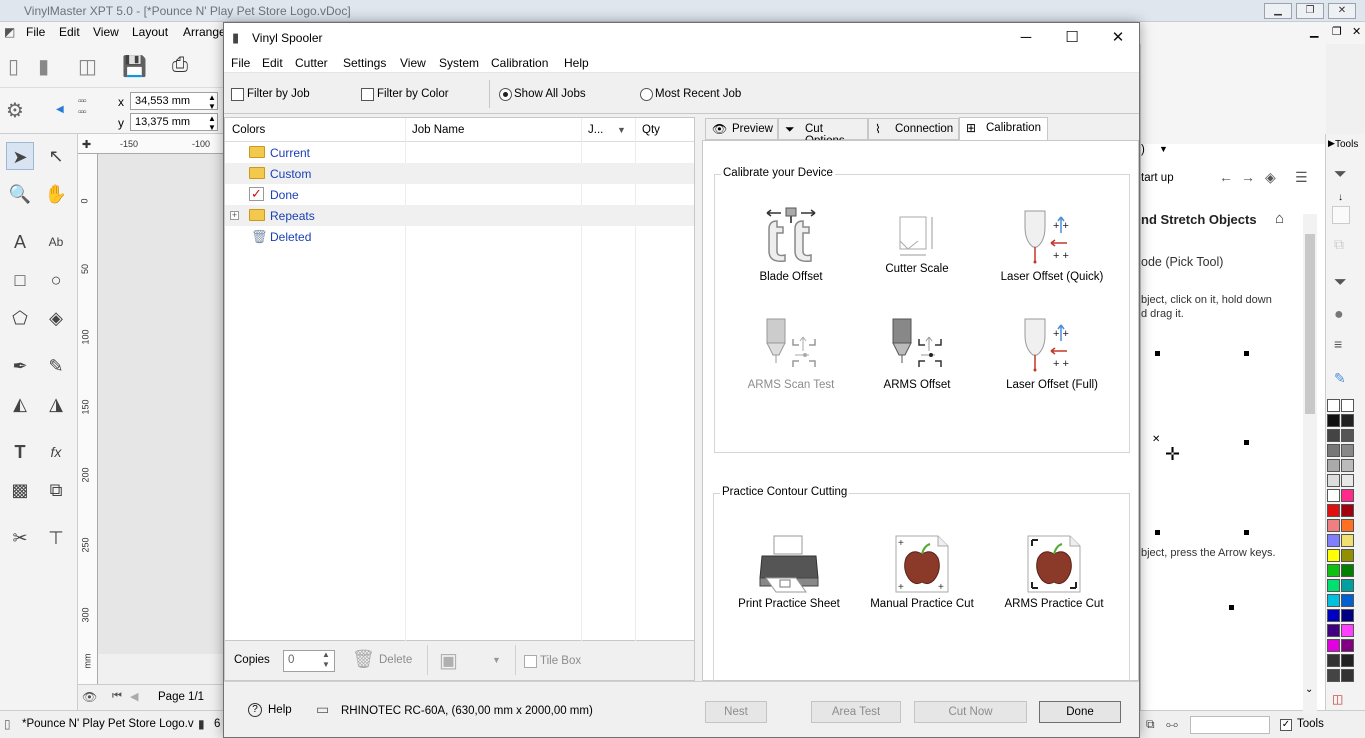 The height and width of the screenshot is (738, 1365). What do you see at coordinates (56, 404) in the screenshot?
I see `bucket-tool-icon: ◮` at bounding box center [56, 404].